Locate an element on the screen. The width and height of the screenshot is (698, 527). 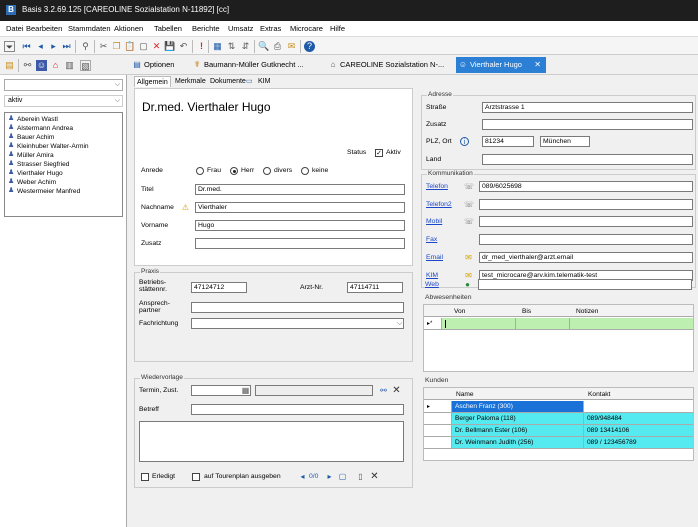
globe-icon: ● is located at coordinates (467, 284).